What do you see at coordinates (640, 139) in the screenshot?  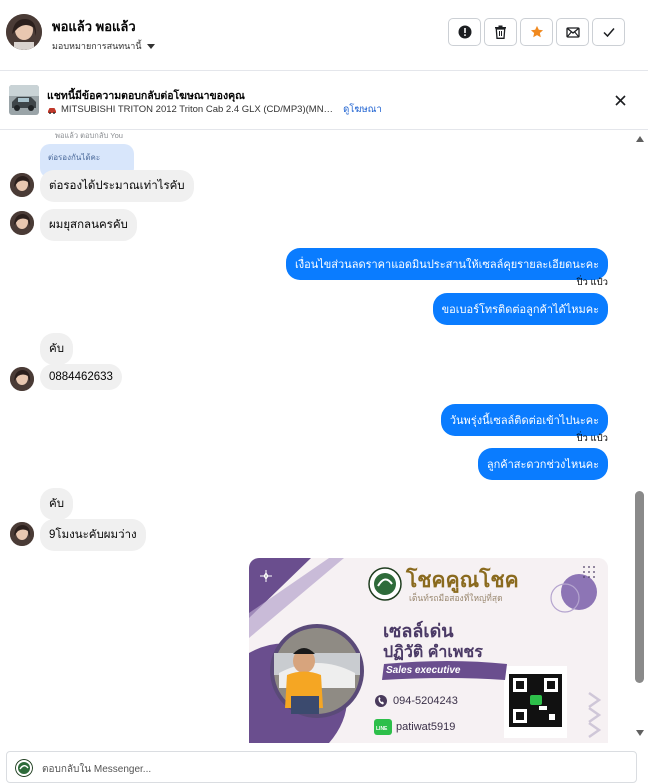 I see `scroll-up-arrow-icon` at bounding box center [640, 139].